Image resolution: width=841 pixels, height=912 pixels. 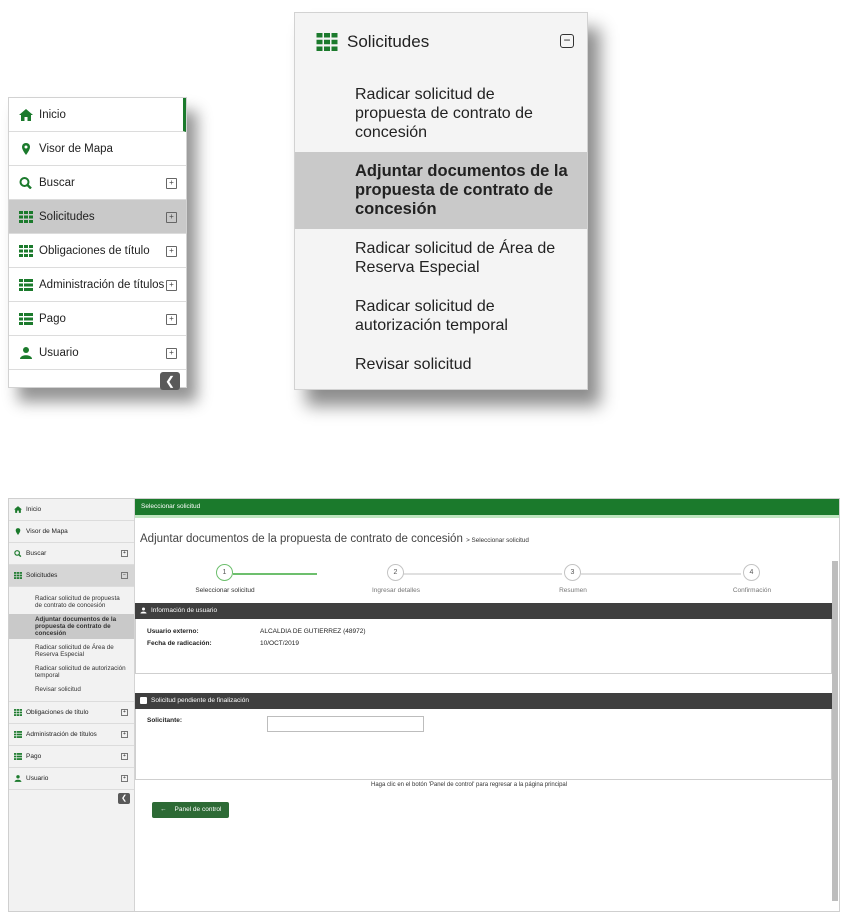 I want to click on panel-title: Solicitud pendiente de finalización, so click(x=200, y=700).